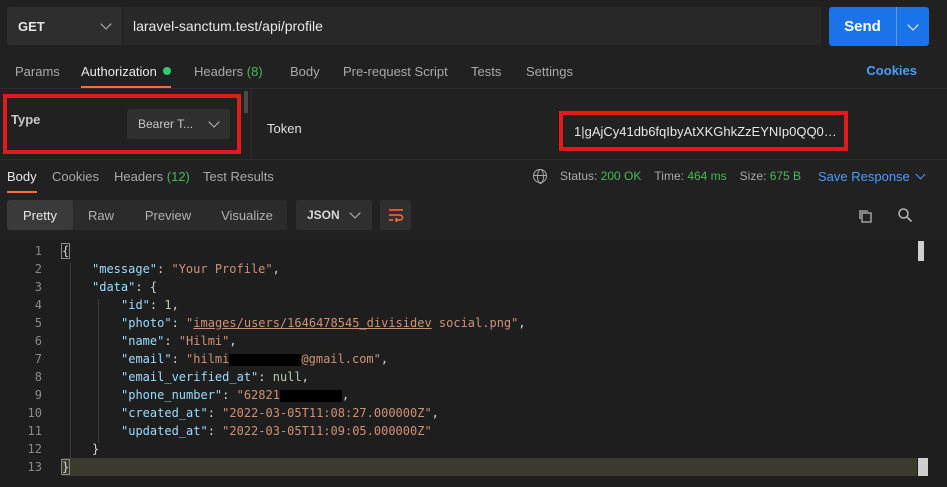 The height and width of the screenshot is (487, 947). What do you see at coordinates (135, 341) in the screenshot?
I see `code-line: 6 "name": "Hilmi",` at bounding box center [135, 341].